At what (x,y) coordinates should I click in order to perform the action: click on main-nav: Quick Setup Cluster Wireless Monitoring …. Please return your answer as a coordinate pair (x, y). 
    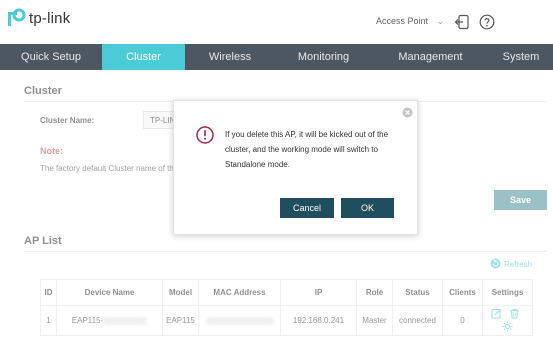
    Looking at the image, I should click on (276, 57).